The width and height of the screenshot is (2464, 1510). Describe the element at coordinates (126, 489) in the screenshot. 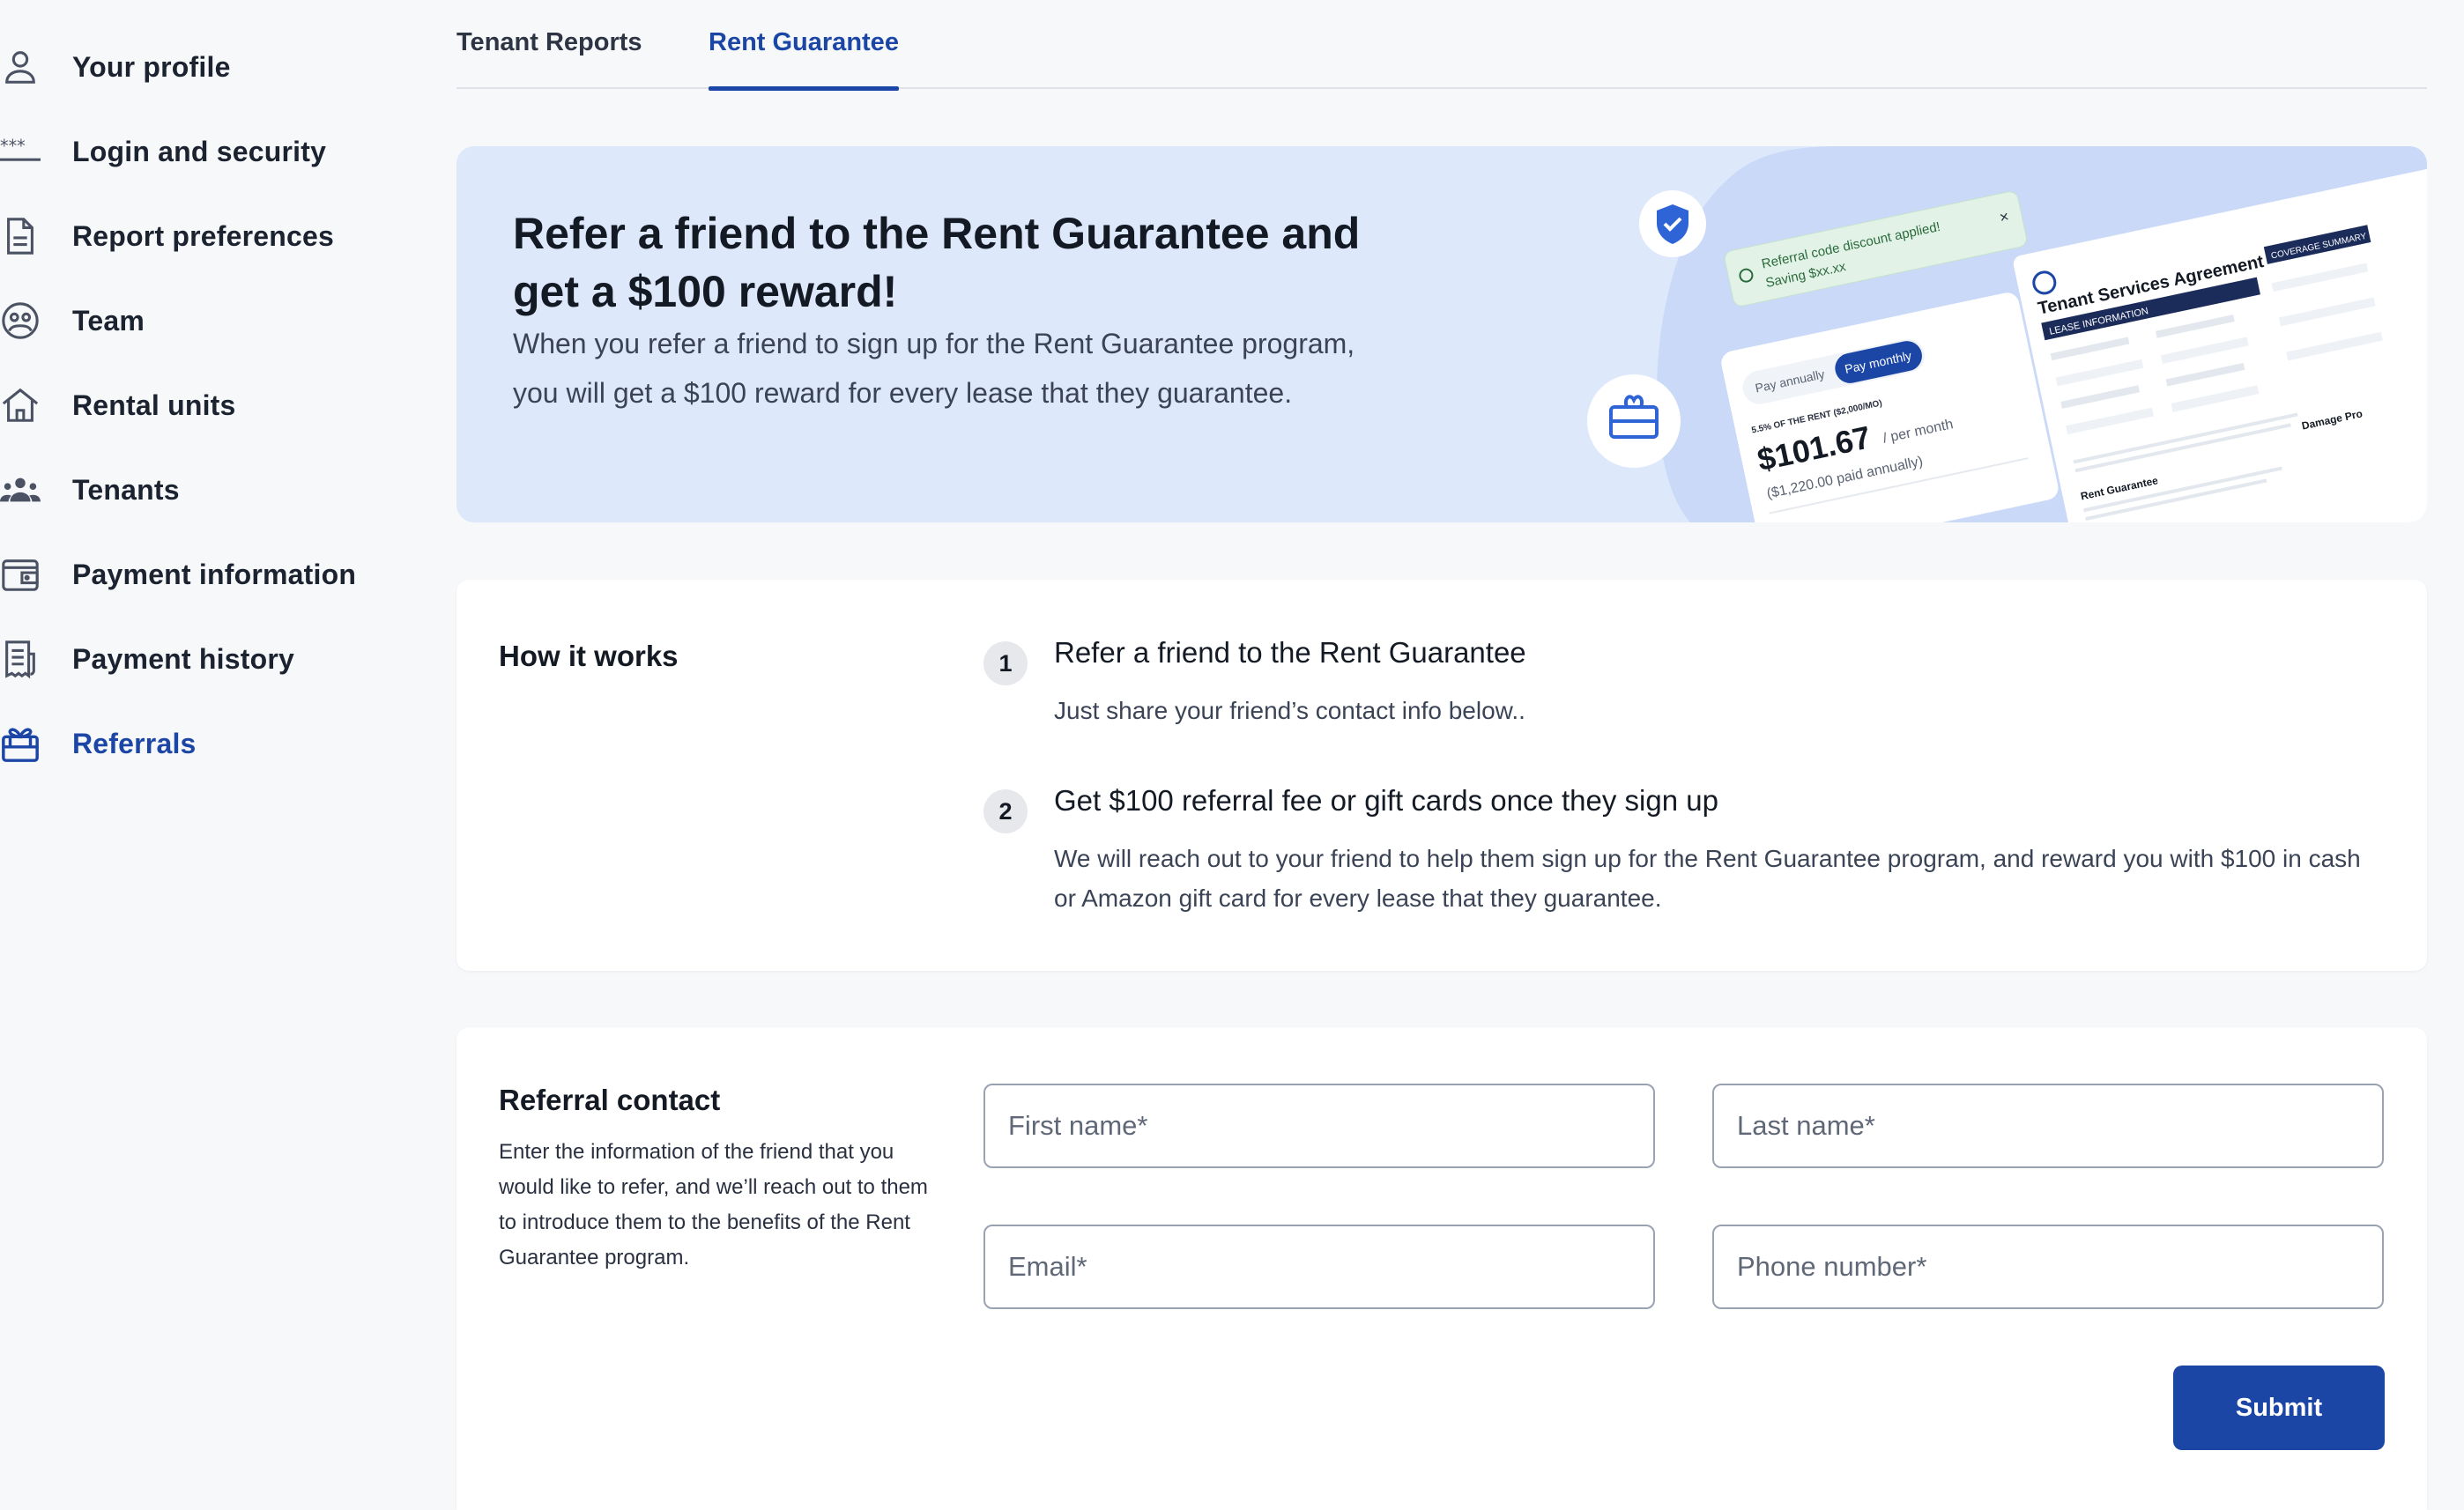

I see `sidebar-item-label: Tenants` at that location.